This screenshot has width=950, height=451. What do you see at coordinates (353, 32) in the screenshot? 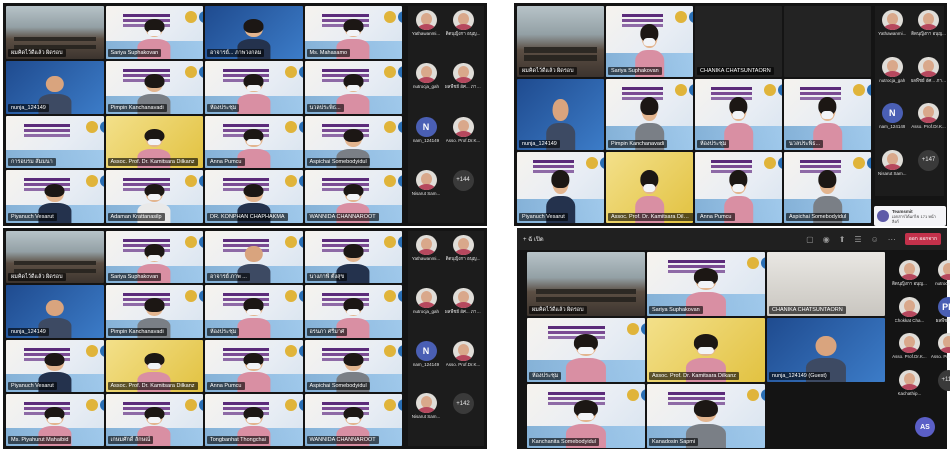
I see `video-tile: Ms. Mahasamo` at bounding box center [353, 32].